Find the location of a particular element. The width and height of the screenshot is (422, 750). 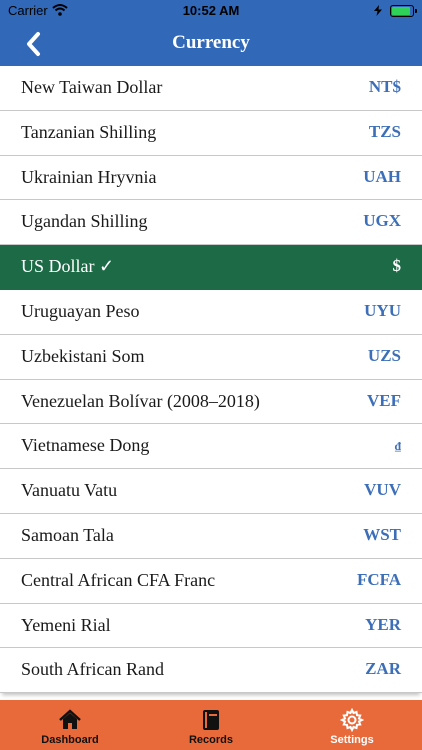

currency-name: Vietnamese Dong is located at coordinates (85, 445).